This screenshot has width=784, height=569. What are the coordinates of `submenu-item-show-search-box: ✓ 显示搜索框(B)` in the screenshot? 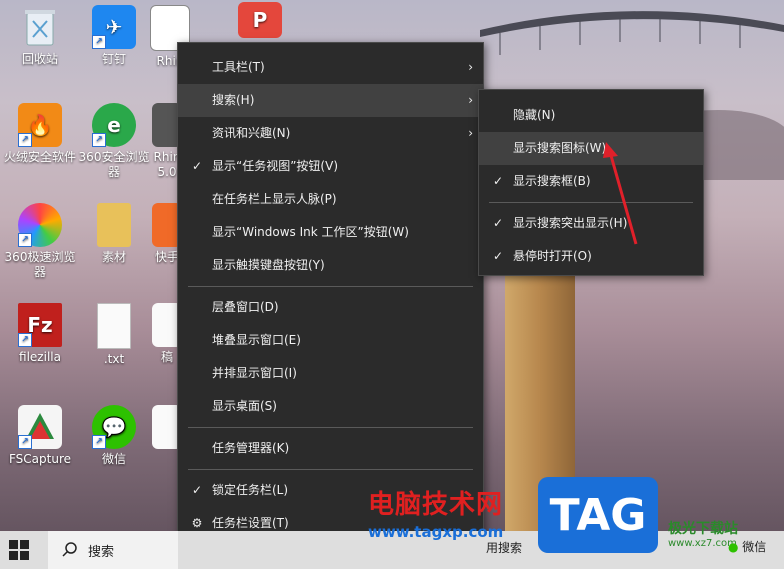 It's located at (591, 181).